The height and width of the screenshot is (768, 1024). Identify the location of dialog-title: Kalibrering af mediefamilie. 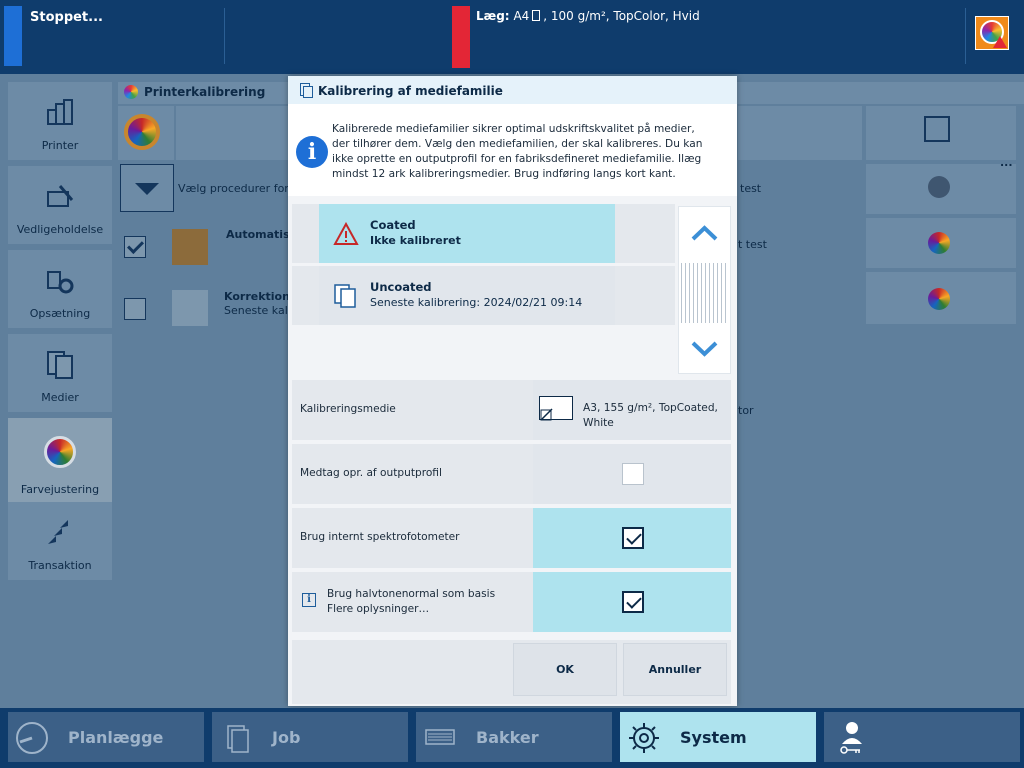
(410, 91).